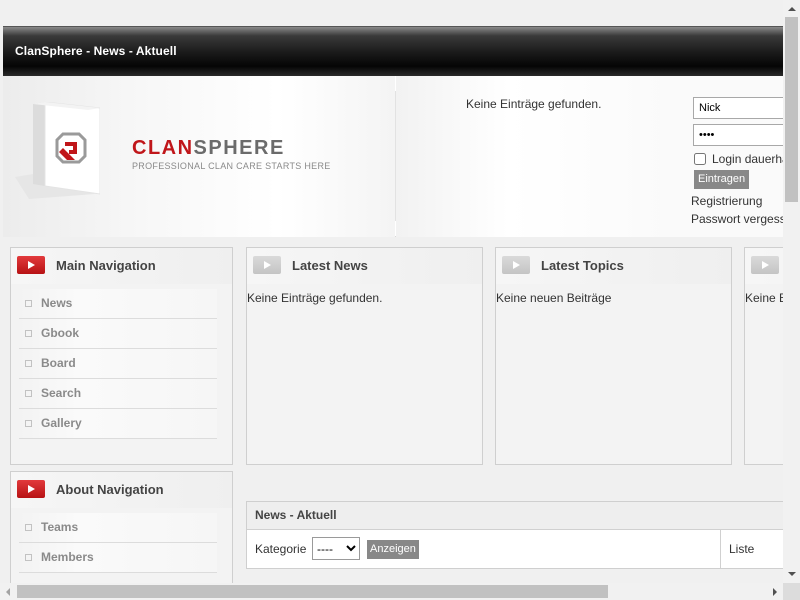 The width and height of the screenshot is (800, 600). Describe the element at coordinates (738, 108) in the screenshot. I see `nick-input` at that location.